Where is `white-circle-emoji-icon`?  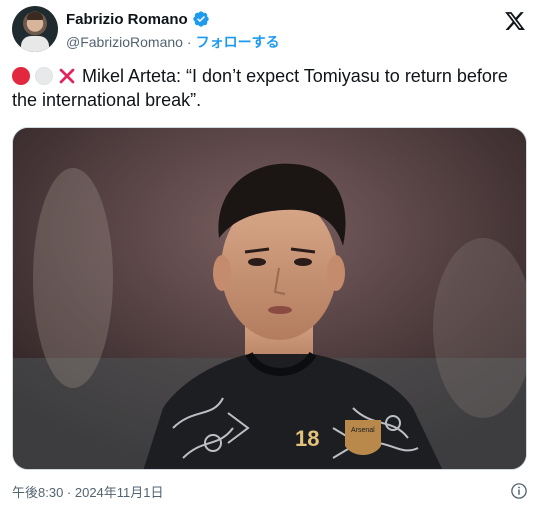 white-circle-emoji-icon is located at coordinates (44, 76).